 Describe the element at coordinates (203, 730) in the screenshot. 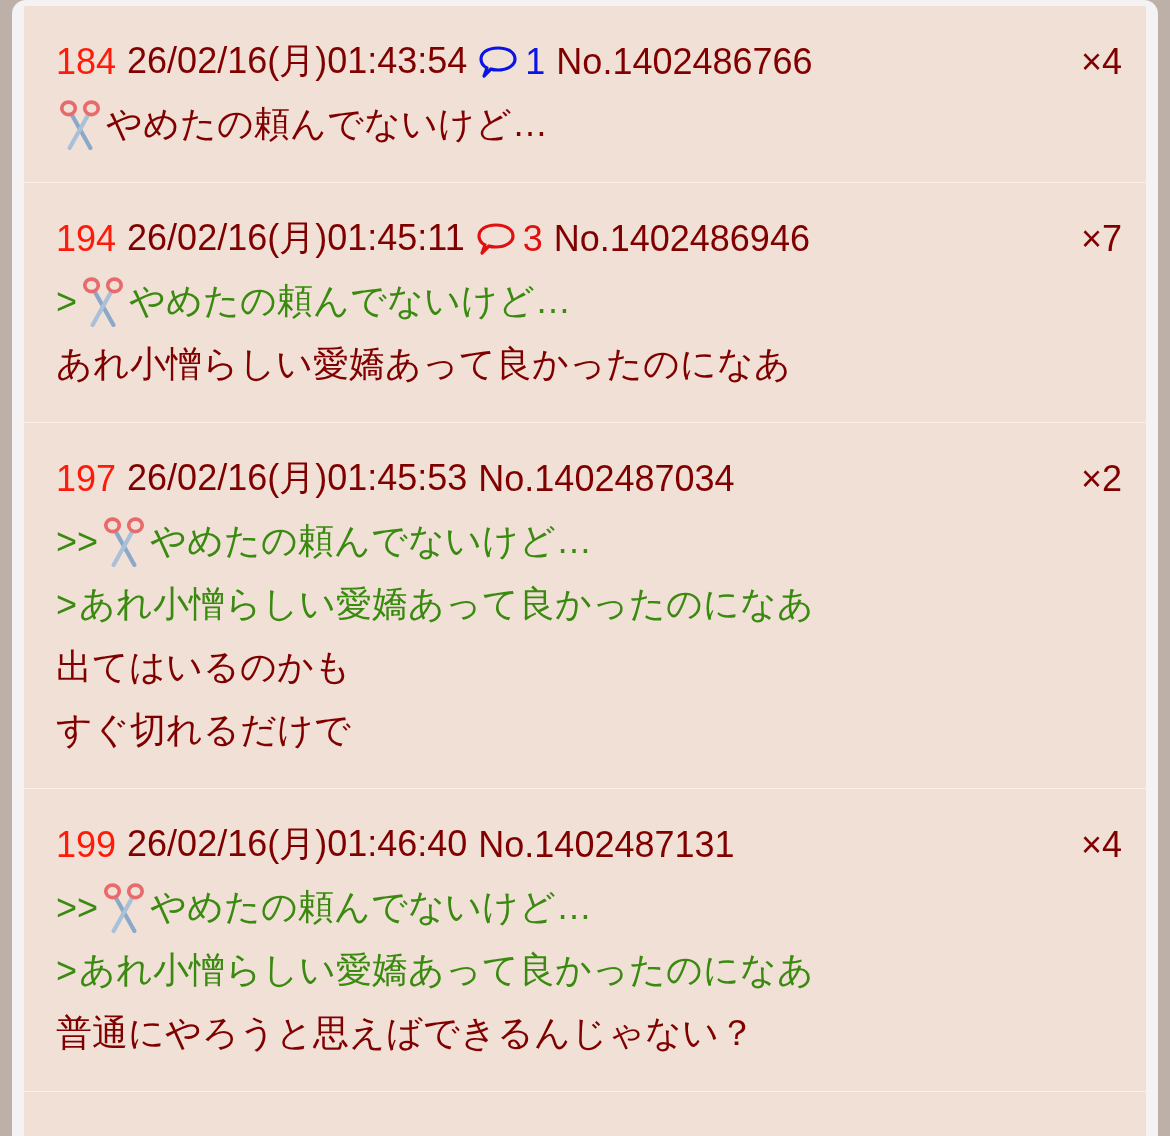

I see `post-text: すぐ切れるだけで` at that location.